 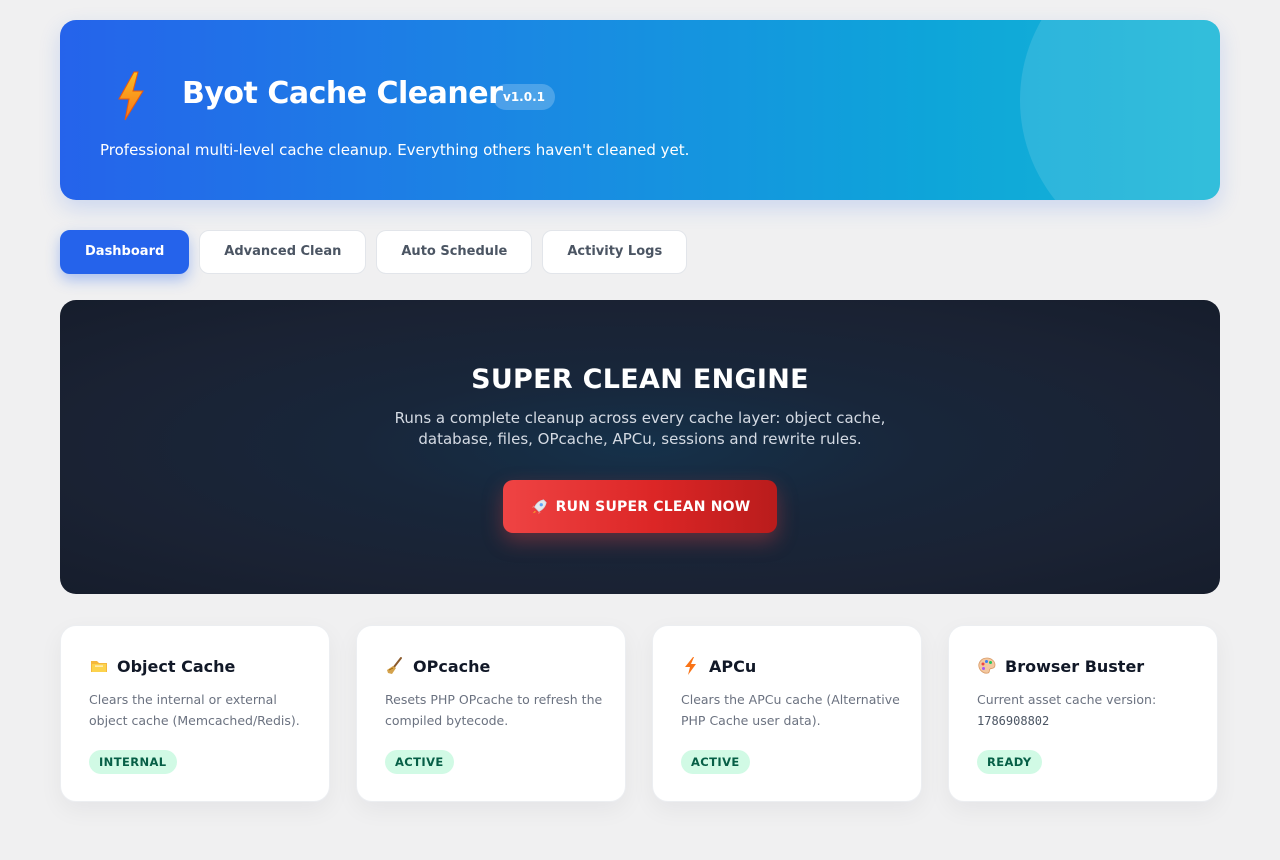 I want to click on asset-version-value: 1786908802, so click(x=1013, y=721).